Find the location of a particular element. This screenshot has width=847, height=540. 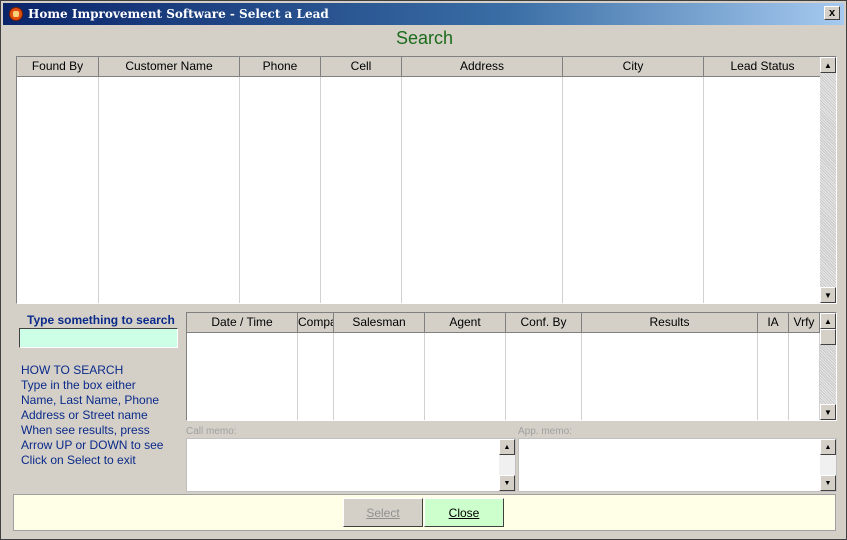

howto-line: Name, Last Name, Phone is located at coordinates (90, 400).